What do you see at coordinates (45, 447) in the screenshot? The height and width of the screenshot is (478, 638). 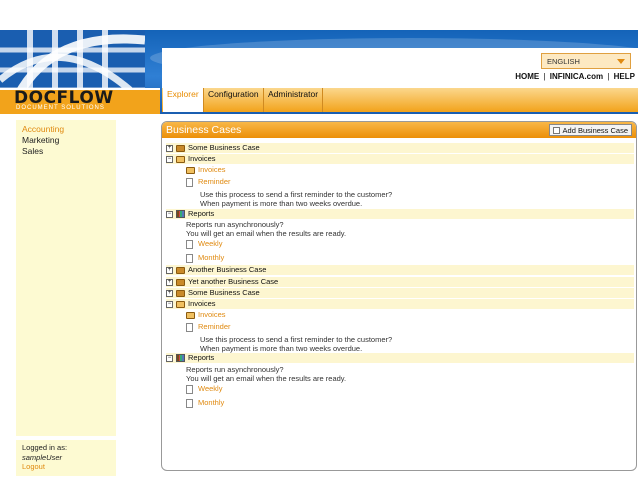 I see `login-label: Logged in as:` at bounding box center [45, 447].